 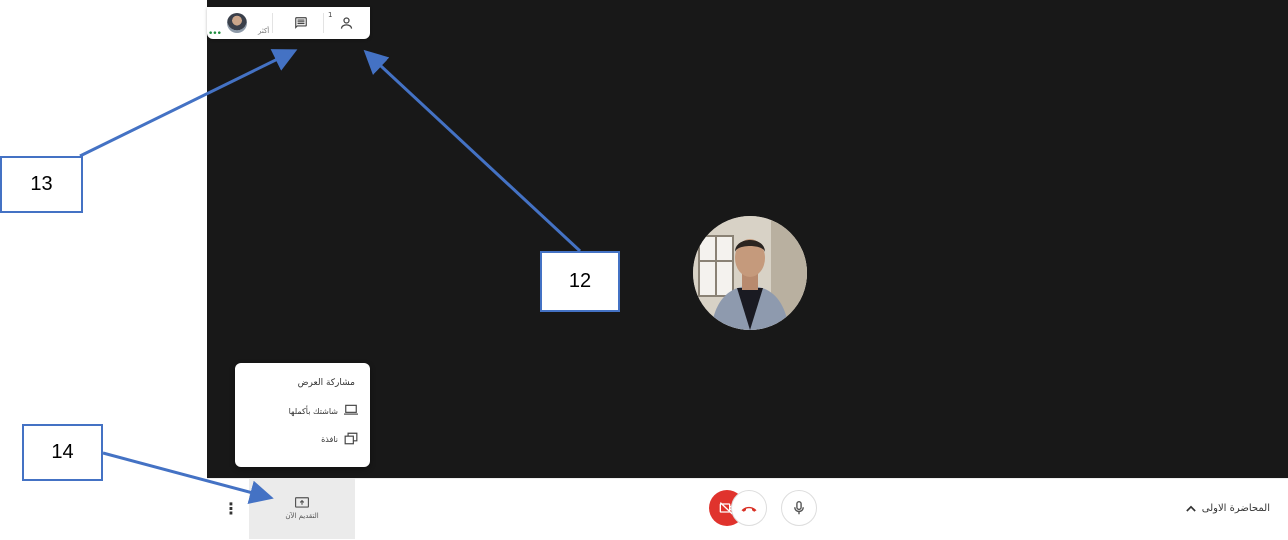 What do you see at coordinates (750, 273) in the screenshot?
I see `participant-avatar` at bounding box center [750, 273].